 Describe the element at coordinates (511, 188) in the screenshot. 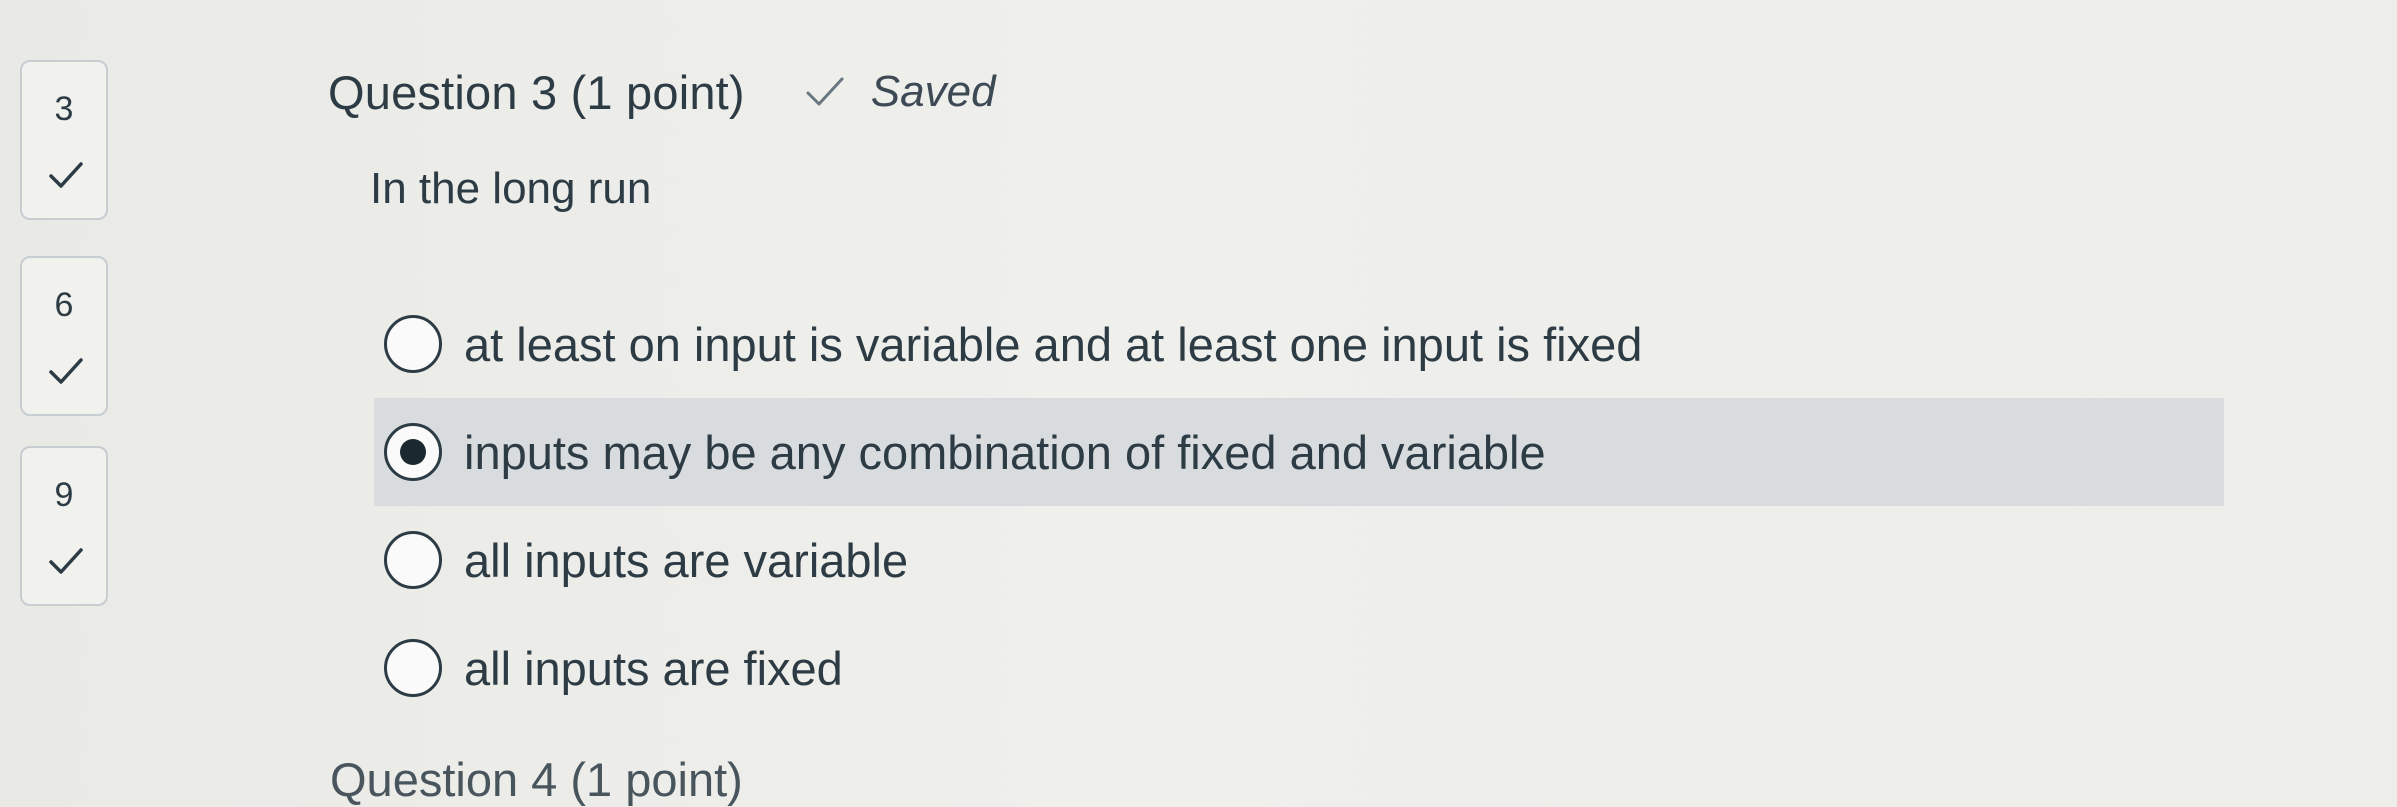

I see `question-prompt: In the long run` at that location.